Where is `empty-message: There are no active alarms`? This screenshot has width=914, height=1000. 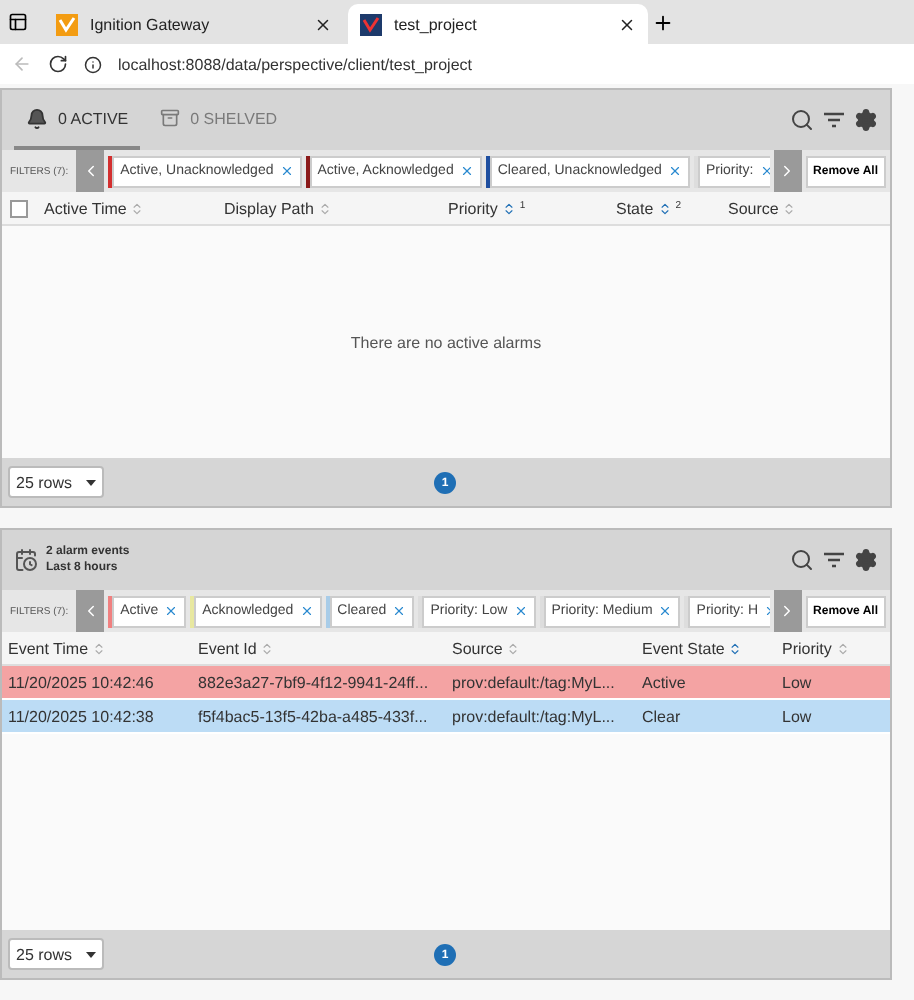
empty-message: There are no active alarms is located at coordinates (446, 342).